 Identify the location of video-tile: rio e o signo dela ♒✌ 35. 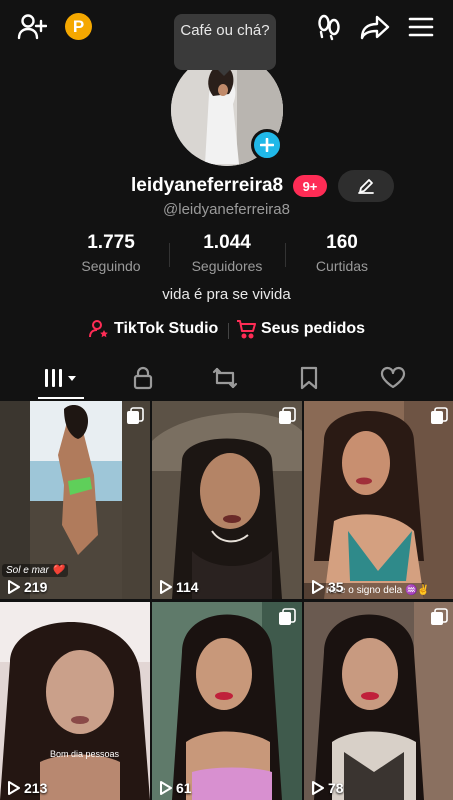
(378, 500).